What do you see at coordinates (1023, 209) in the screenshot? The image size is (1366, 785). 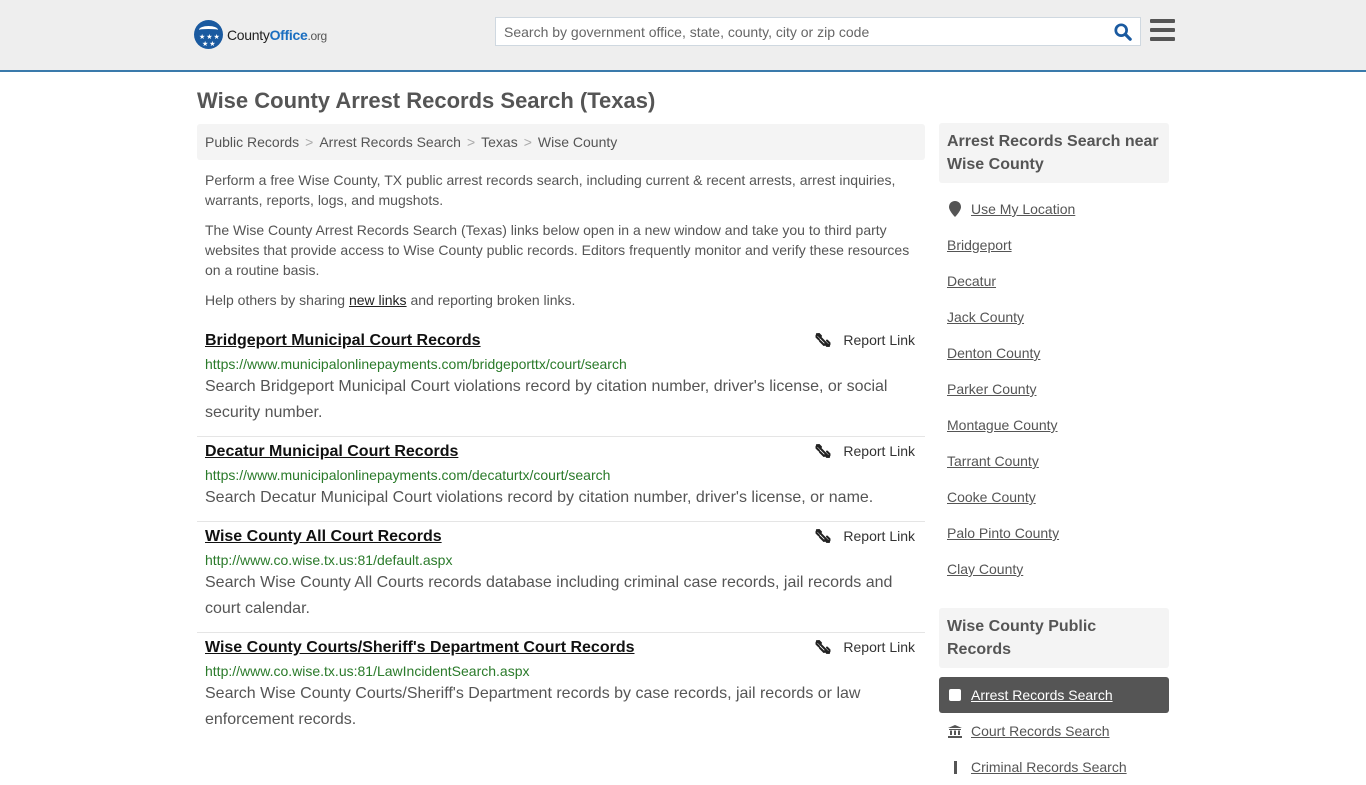 I see `use-my-location-link: Use My Location` at bounding box center [1023, 209].